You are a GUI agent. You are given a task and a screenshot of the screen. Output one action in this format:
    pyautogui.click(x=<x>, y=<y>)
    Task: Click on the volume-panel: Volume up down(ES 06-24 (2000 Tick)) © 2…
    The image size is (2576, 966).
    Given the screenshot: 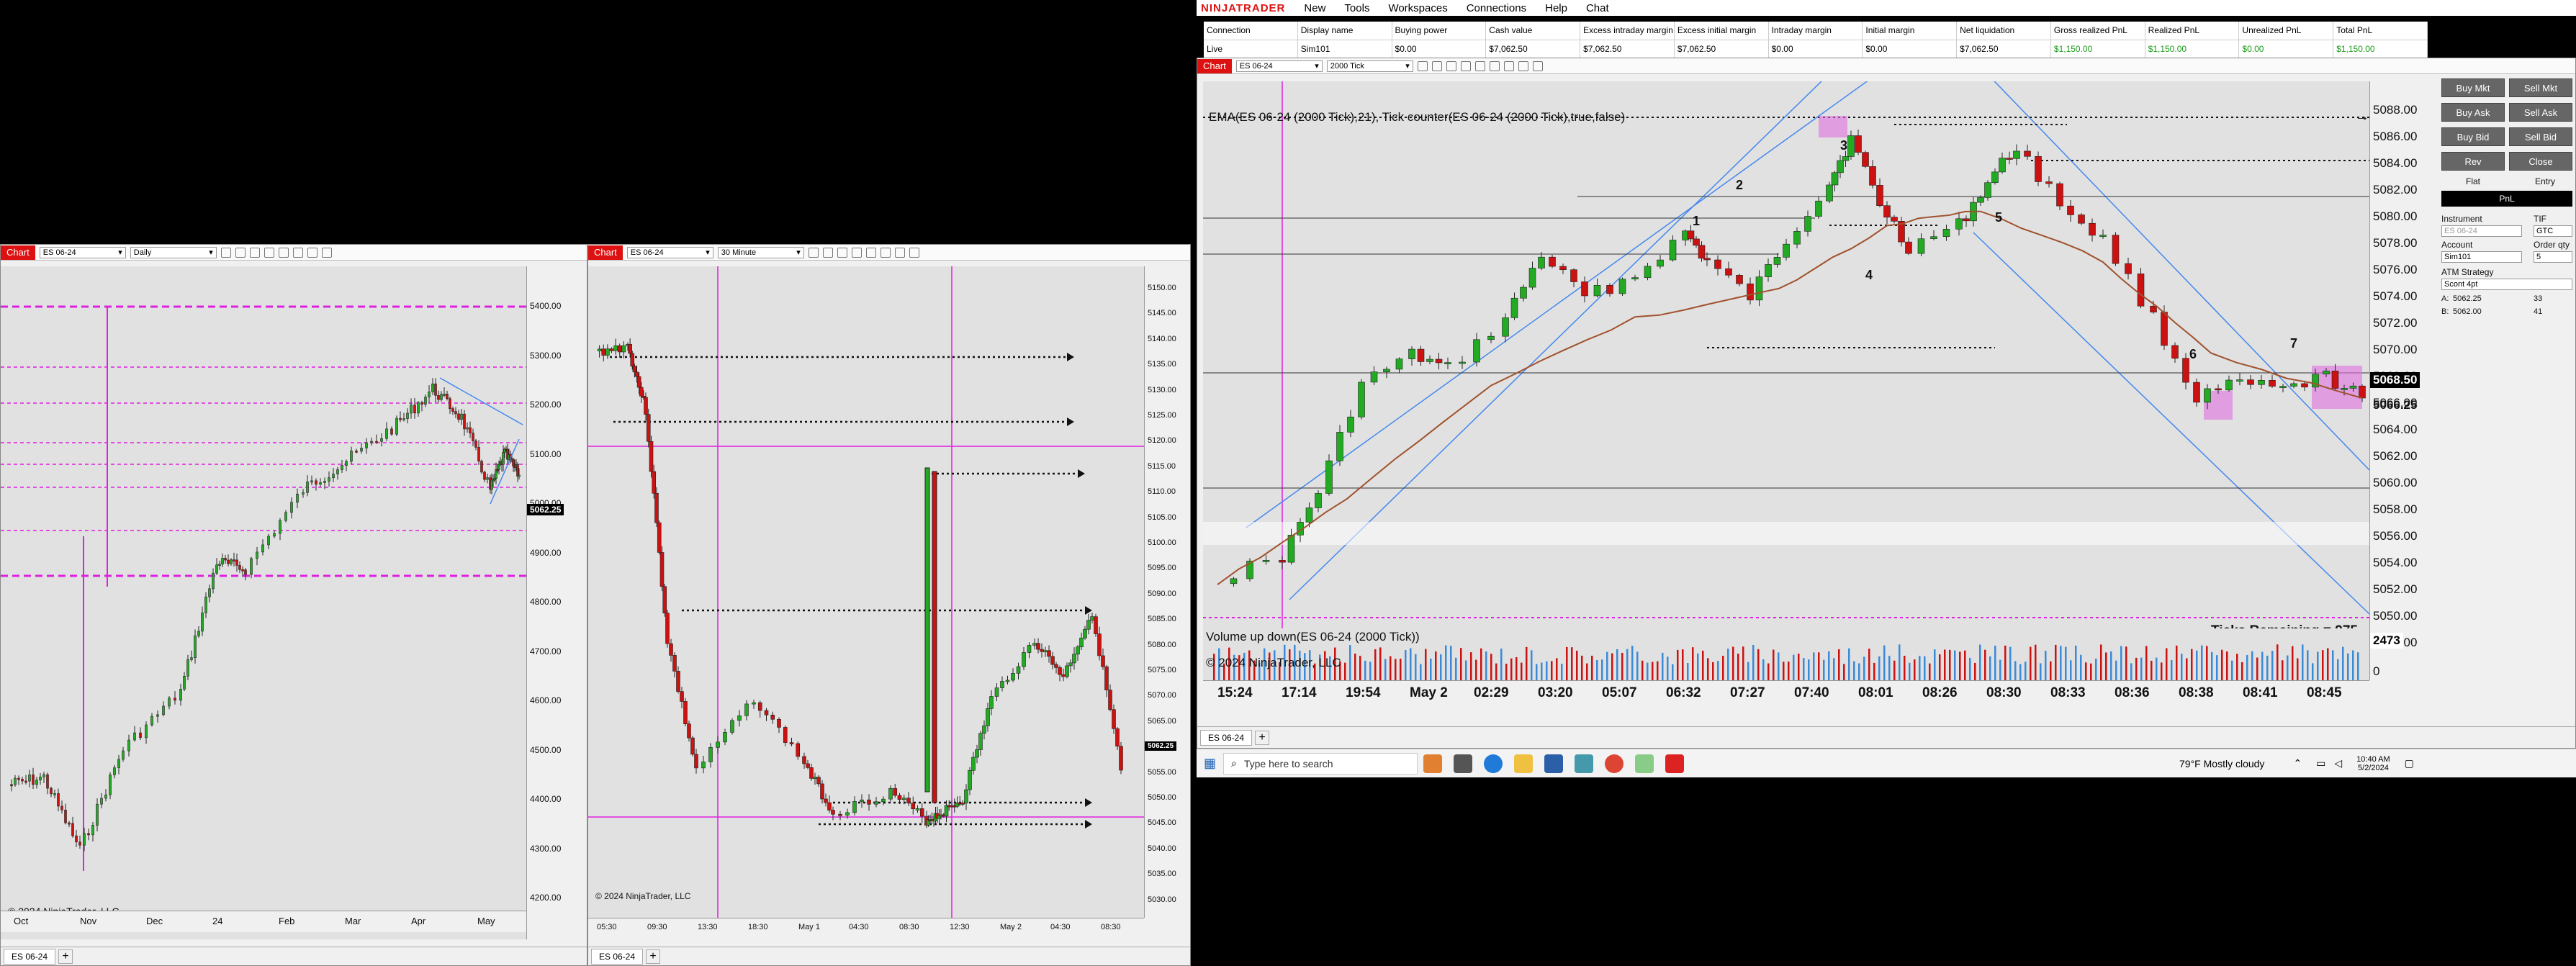 What is the action you would take?
    pyautogui.click(x=1786, y=654)
    